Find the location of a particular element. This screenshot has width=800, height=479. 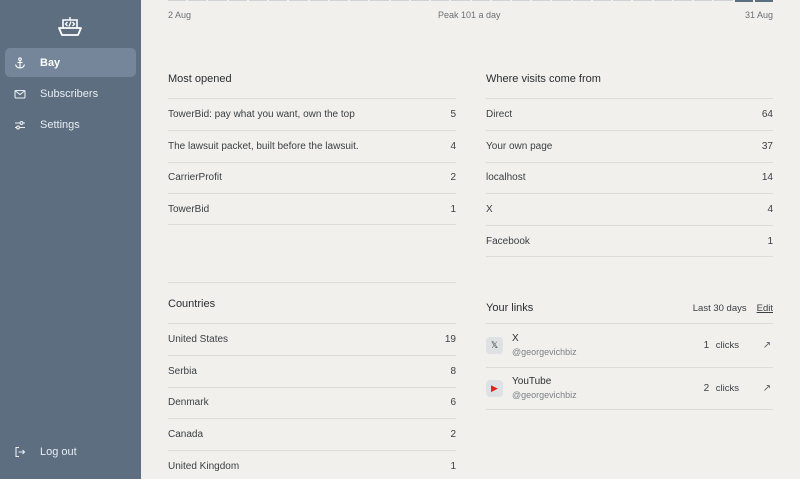

row-value: 14 is located at coordinates (767, 178).